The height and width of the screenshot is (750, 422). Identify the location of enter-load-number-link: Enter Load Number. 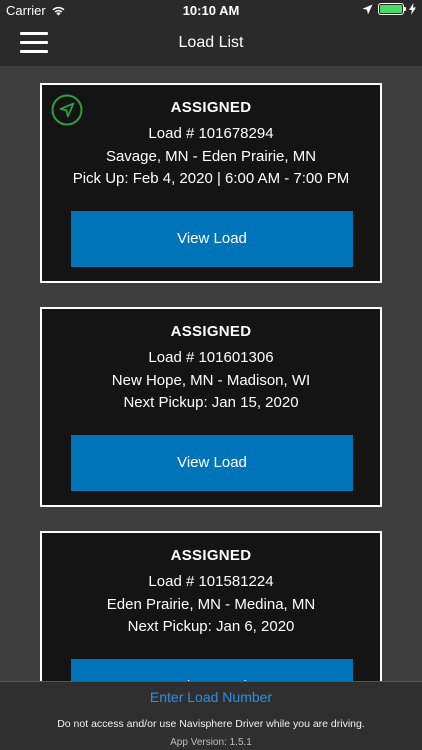
(211, 697).